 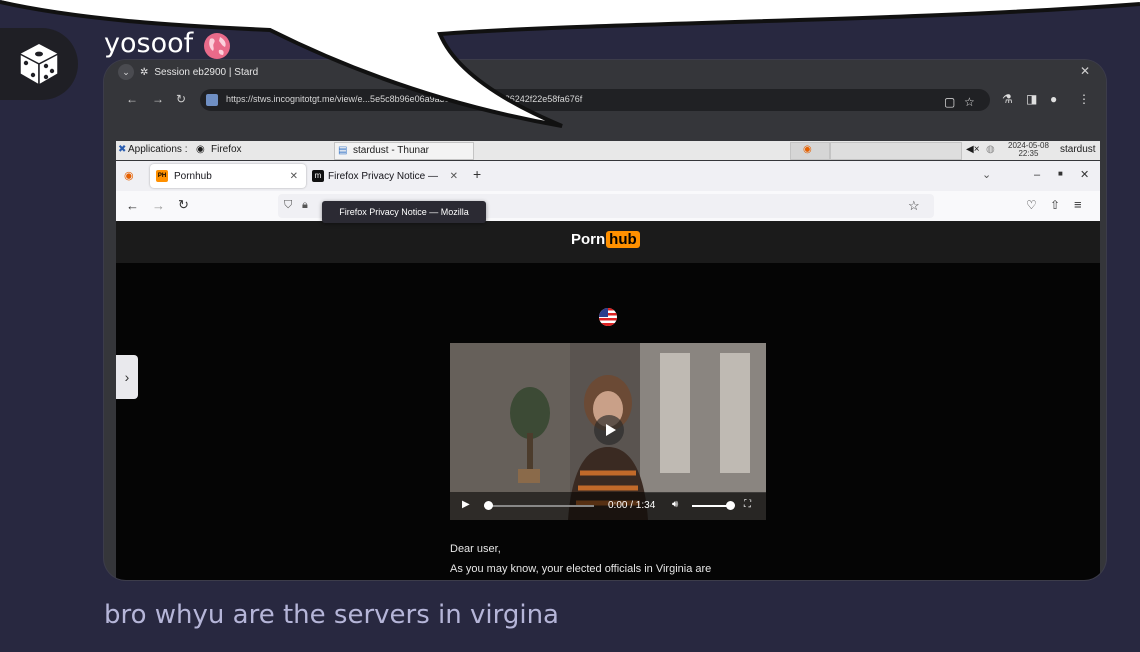 What do you see at coordinates (318, 176) in the screenshot?
I see `mozilla-favicon: m` at bounding box center [318, 176].